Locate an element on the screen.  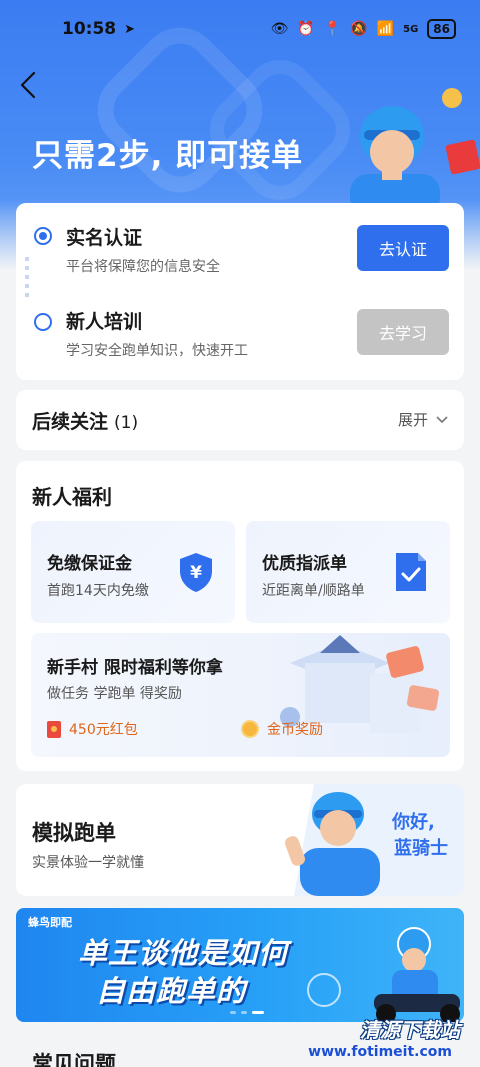
banner-brand: 蜂鸟即配 is located at coordinates (50, 922).